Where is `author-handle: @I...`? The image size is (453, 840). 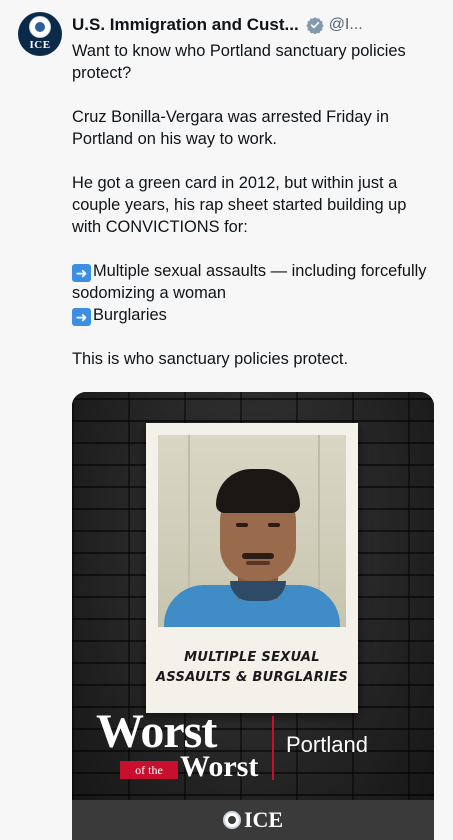
author-handle: @I... is located at coordinates (346, 25).